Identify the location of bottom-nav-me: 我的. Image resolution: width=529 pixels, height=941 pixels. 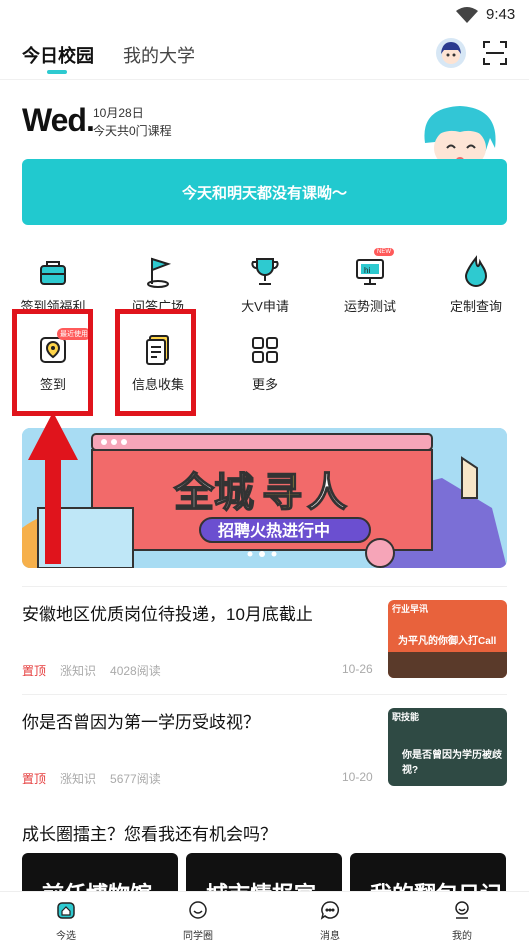
(462, 920).